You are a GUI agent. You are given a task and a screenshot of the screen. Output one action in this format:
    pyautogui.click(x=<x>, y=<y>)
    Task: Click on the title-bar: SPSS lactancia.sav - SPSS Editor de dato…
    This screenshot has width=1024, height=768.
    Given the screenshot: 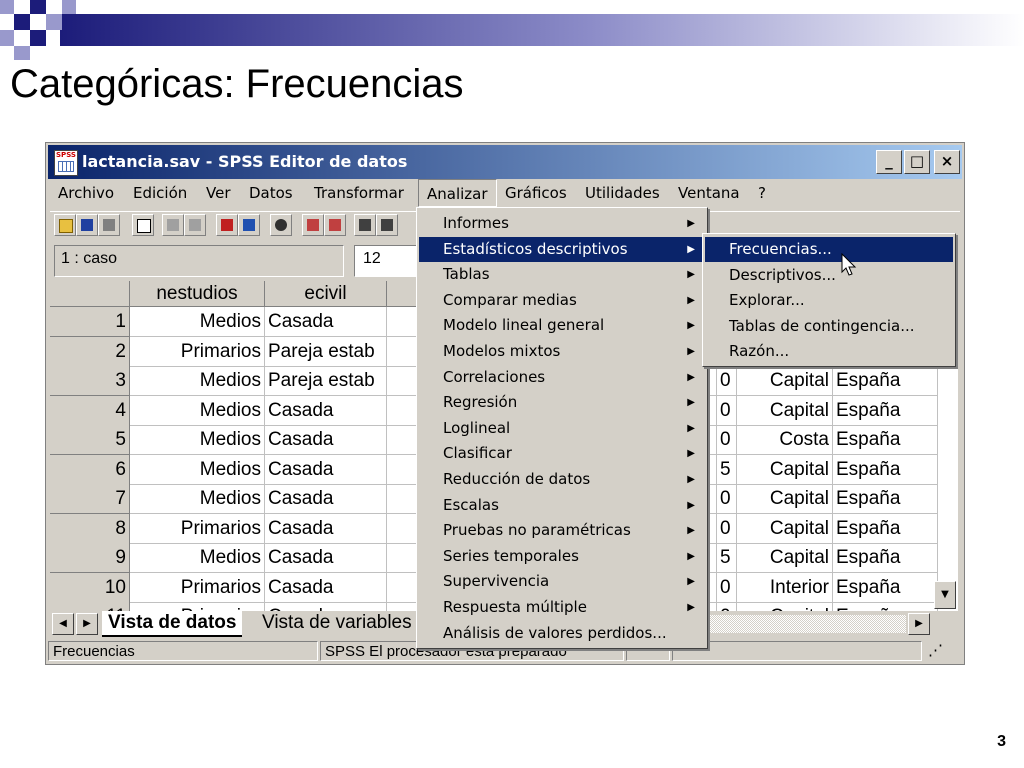 What is the action you would take?
    pyautogui.click(x=505, y=162)
    